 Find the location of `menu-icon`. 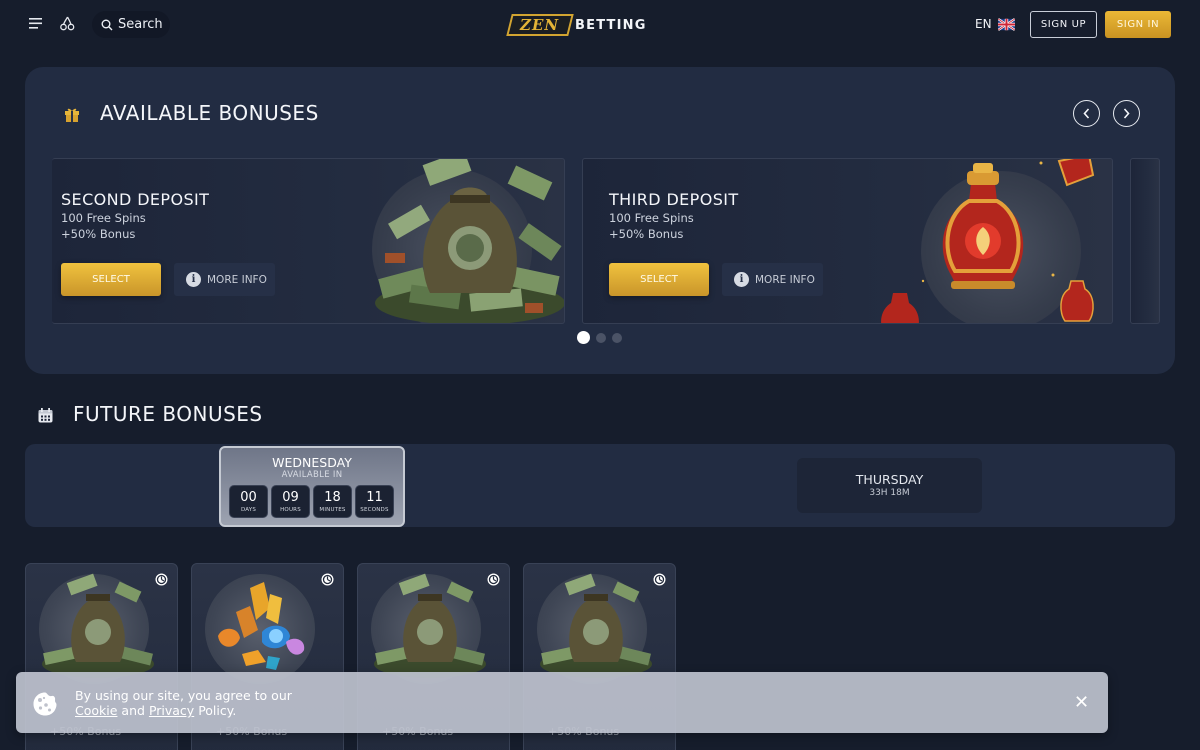

menu-icon is located at coordinates (36, 24).